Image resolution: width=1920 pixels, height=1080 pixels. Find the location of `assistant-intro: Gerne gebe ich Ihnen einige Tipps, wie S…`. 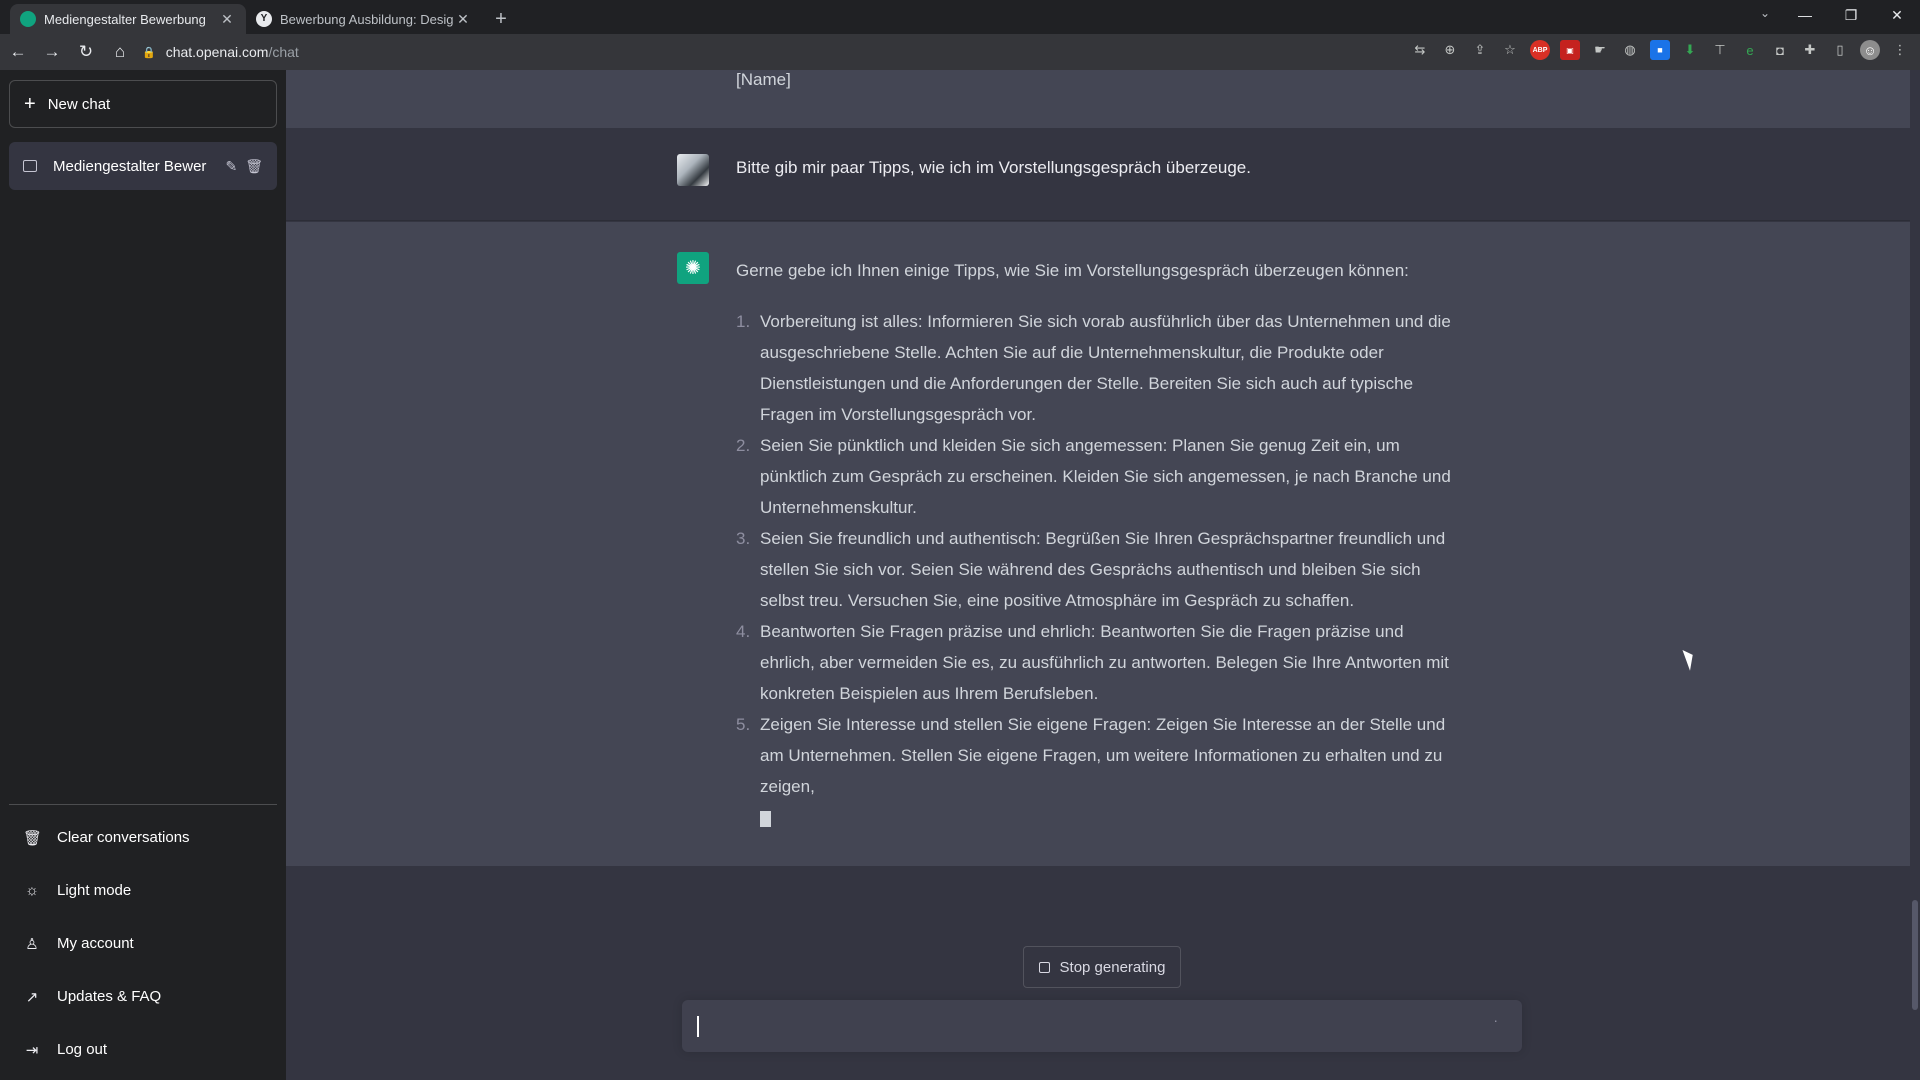

assistant-intro: Gerne gebe ich Ihnen einige Tipps, wie S… is located at coordinates (1072, 270).